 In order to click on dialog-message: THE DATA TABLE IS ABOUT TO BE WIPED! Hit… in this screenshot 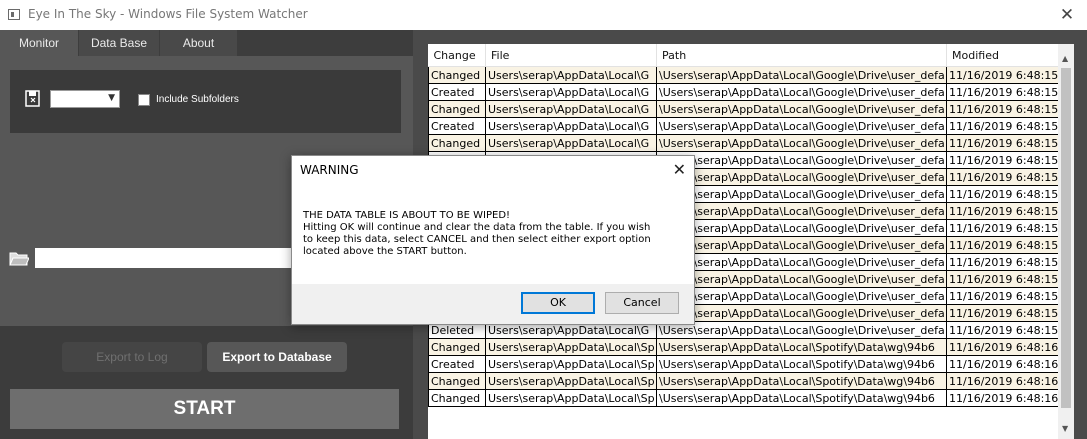, I will do `click(493, 234)`.